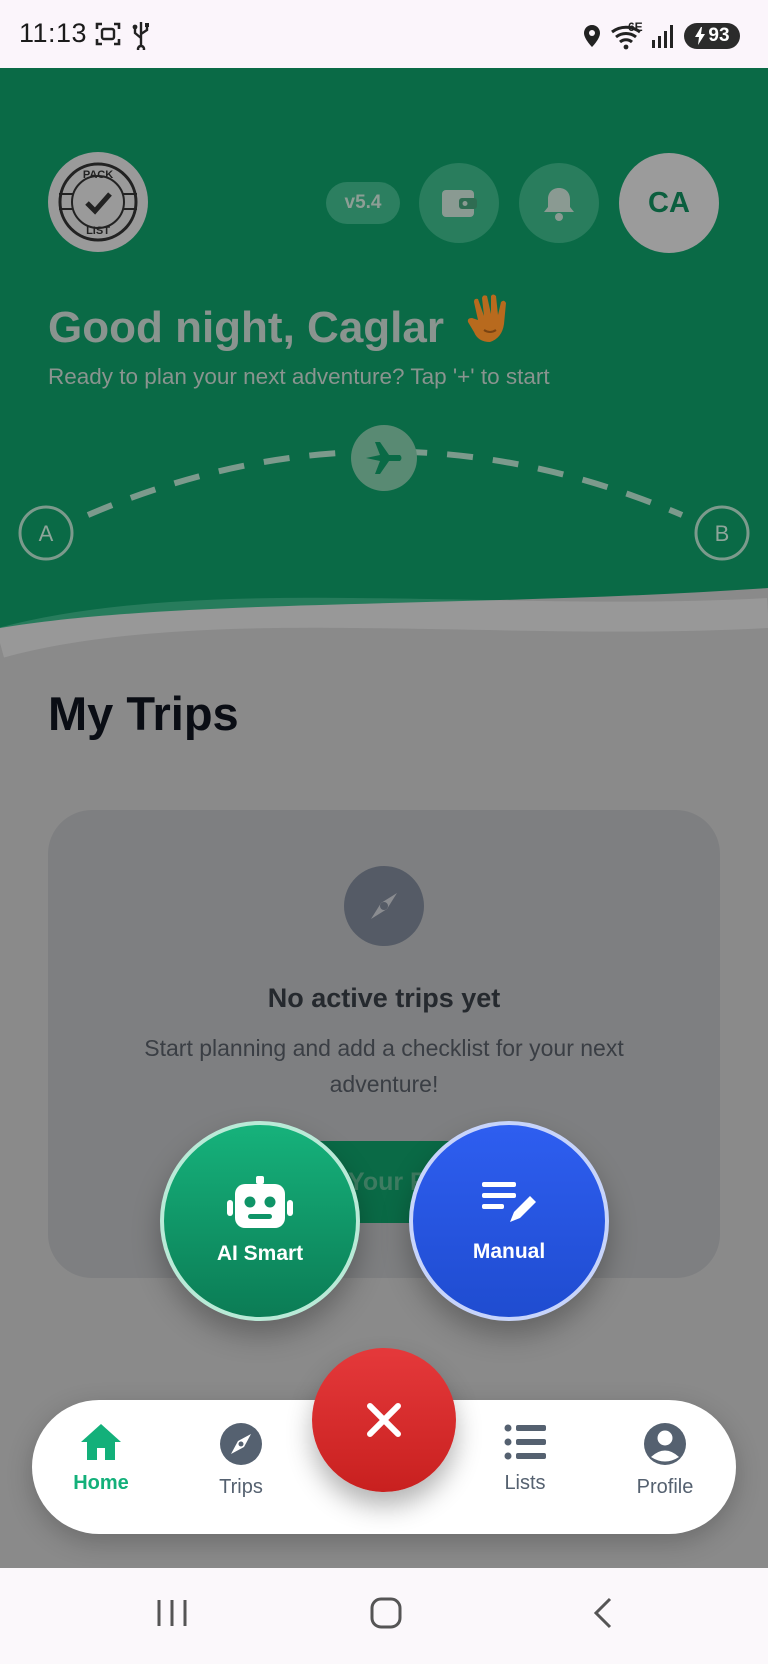 This screenshot has width=768, height=1664. What do you see at coordinates (384, 34) in the screenshot?
I see `status-bar: 11:13 6E 93` at bounding box center [384, 34].